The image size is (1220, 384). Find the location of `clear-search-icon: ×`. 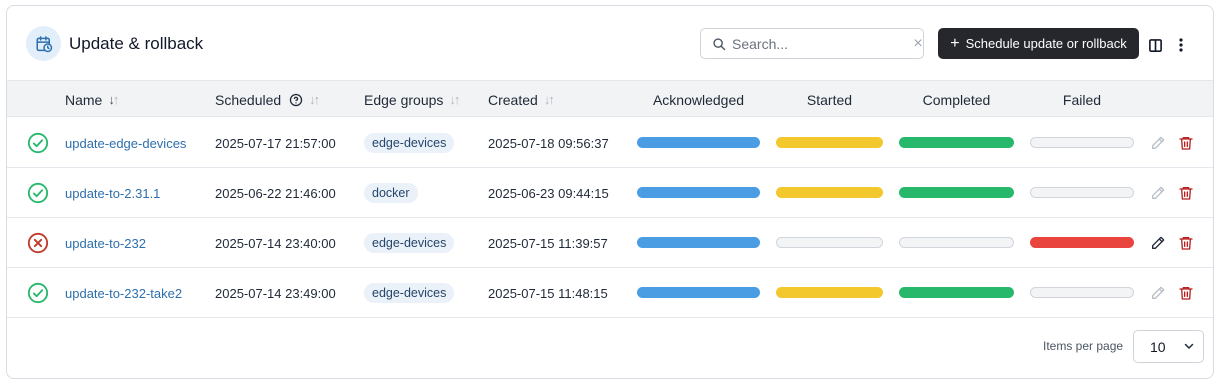

clear-search-icon: × is located at coordinates (918, 44).